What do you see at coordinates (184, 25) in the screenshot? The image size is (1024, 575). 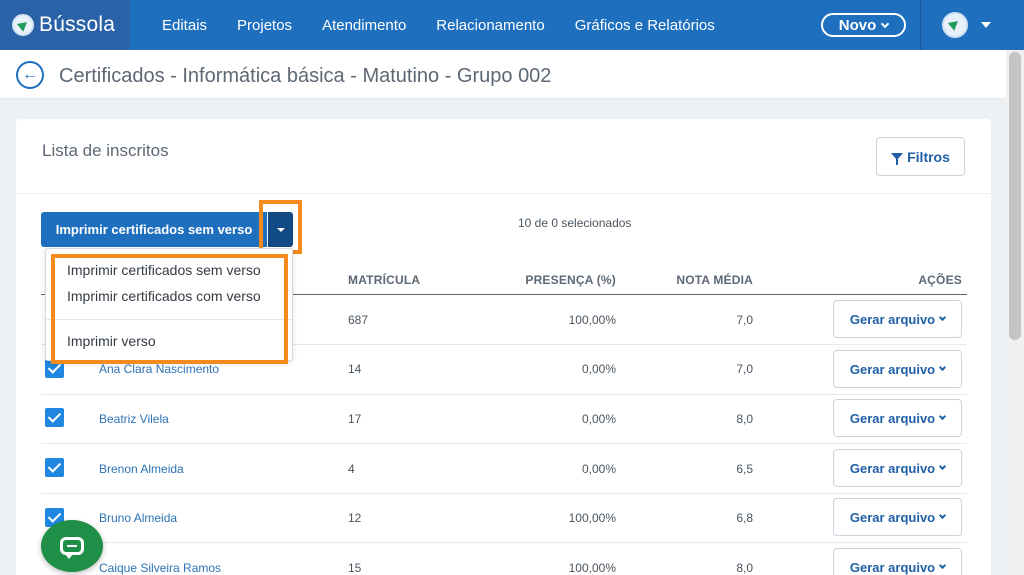 I see `nav-item-editais: Editais` at bounding box center [184, 25].